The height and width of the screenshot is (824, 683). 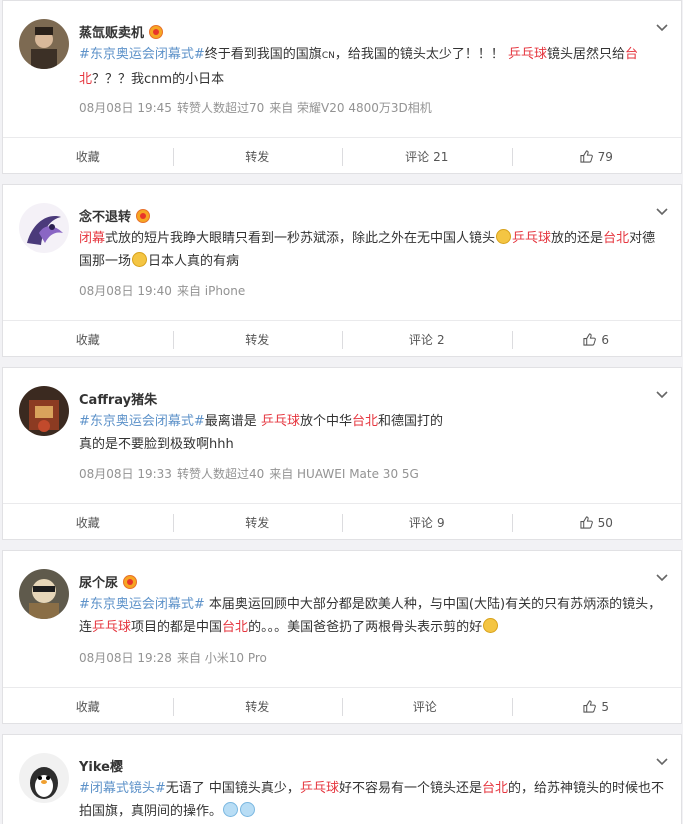 I want to click on like-button: 6, so click(x=596, y=339).